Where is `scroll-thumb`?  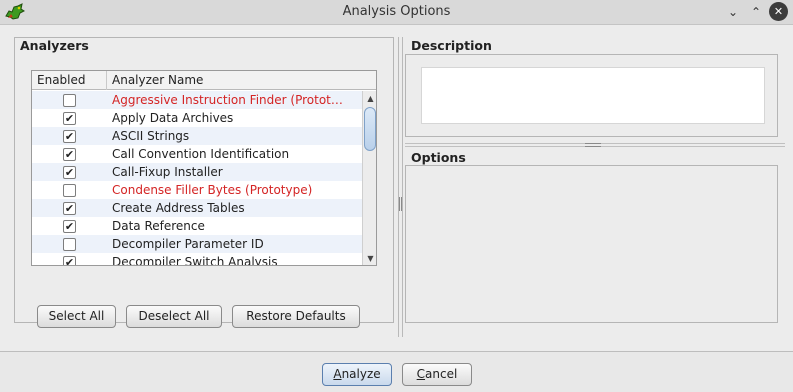
scroll-thumb is located at coordinates (370, 129).